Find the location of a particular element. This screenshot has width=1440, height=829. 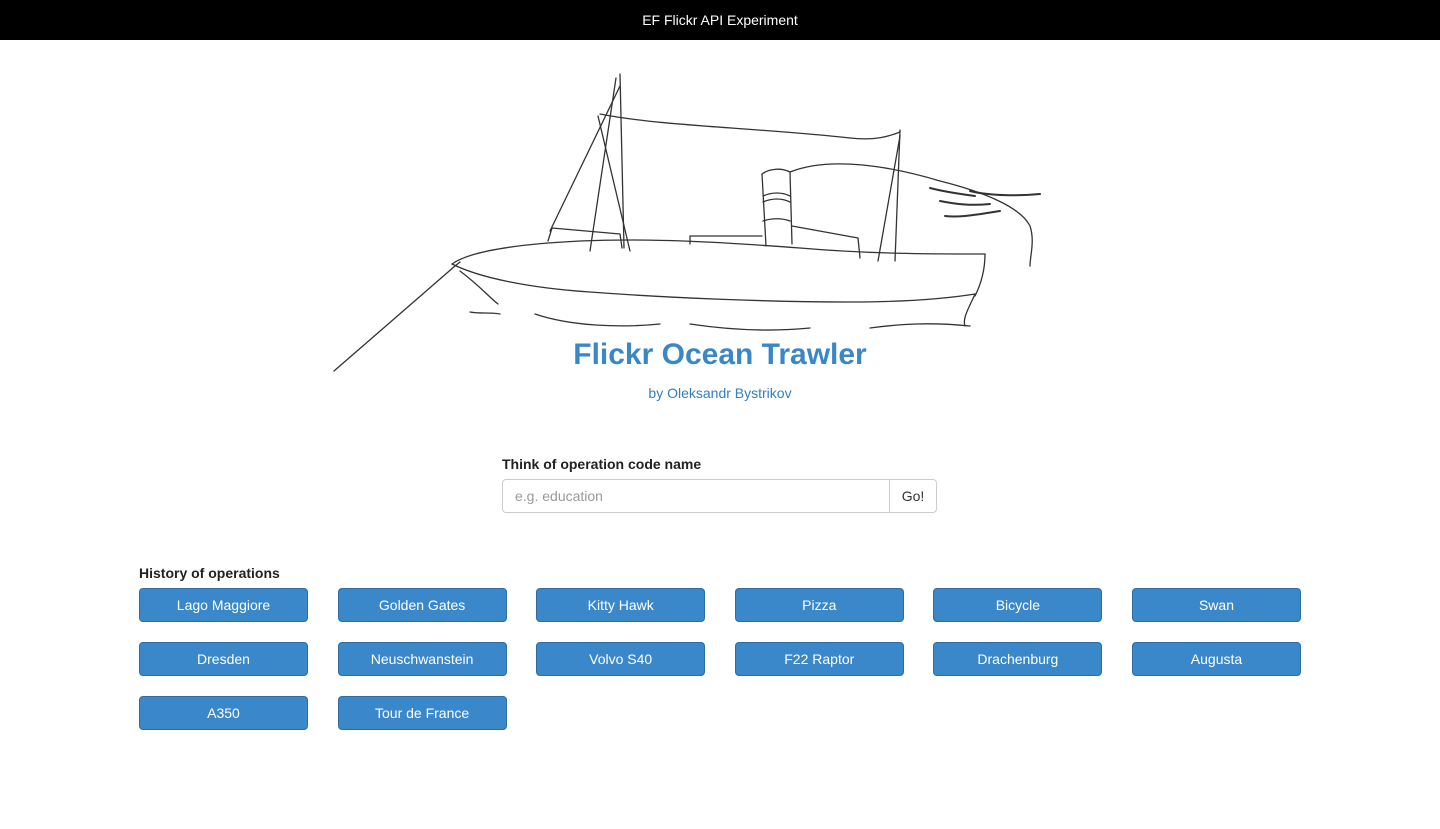

history-item-button: F22 Raptor is located at coordinates (819, 659).